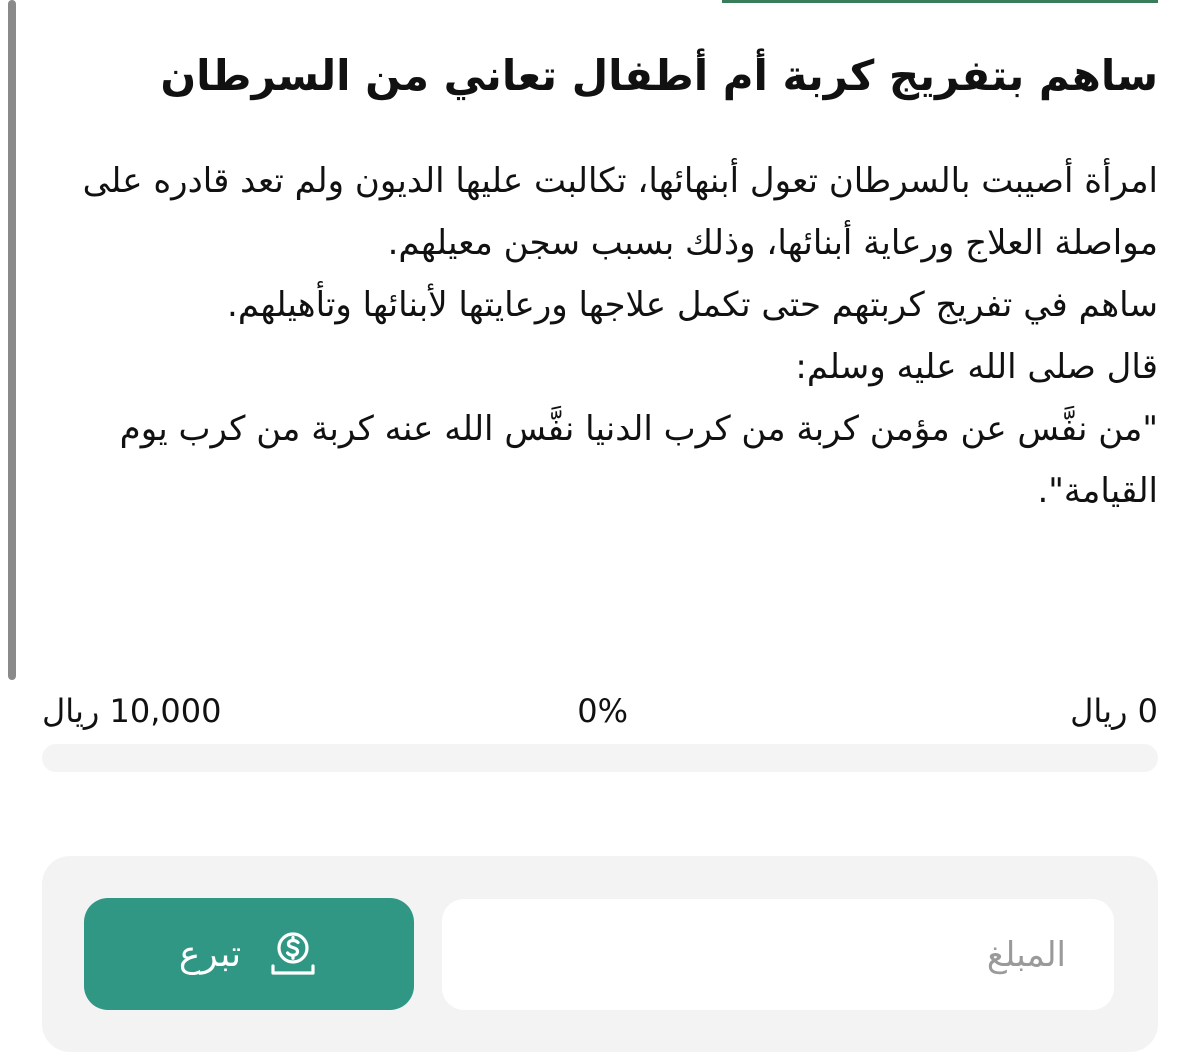 The width and height of the screenshot is (1200, 1063). I want to click on progress-target-label: 10,000 ريال, so click(132, 711).